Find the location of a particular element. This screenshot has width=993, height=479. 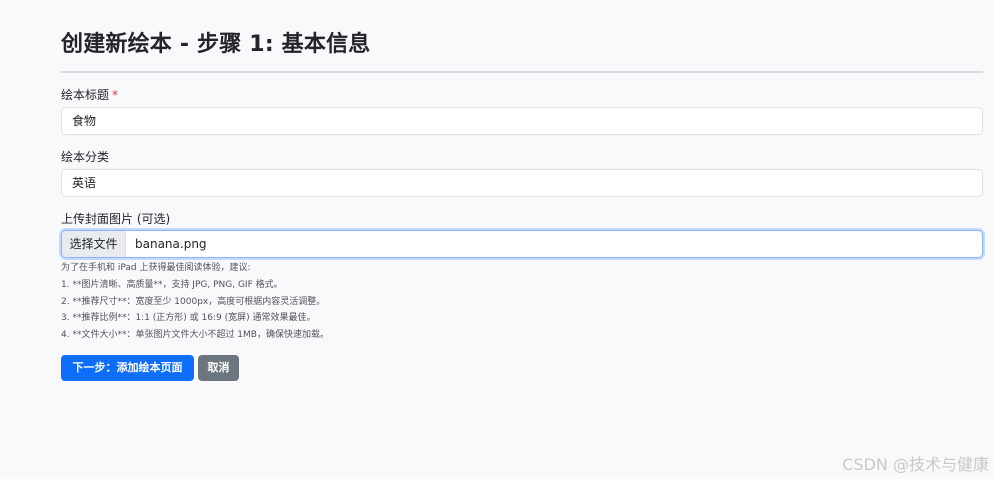

category-input-value: 英语 is located at coordinates (84, 183).